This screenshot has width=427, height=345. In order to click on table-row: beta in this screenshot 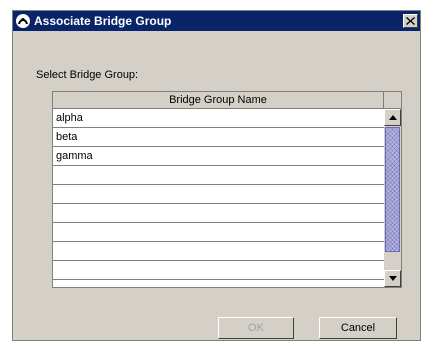, I will do `click(218, 137)`.